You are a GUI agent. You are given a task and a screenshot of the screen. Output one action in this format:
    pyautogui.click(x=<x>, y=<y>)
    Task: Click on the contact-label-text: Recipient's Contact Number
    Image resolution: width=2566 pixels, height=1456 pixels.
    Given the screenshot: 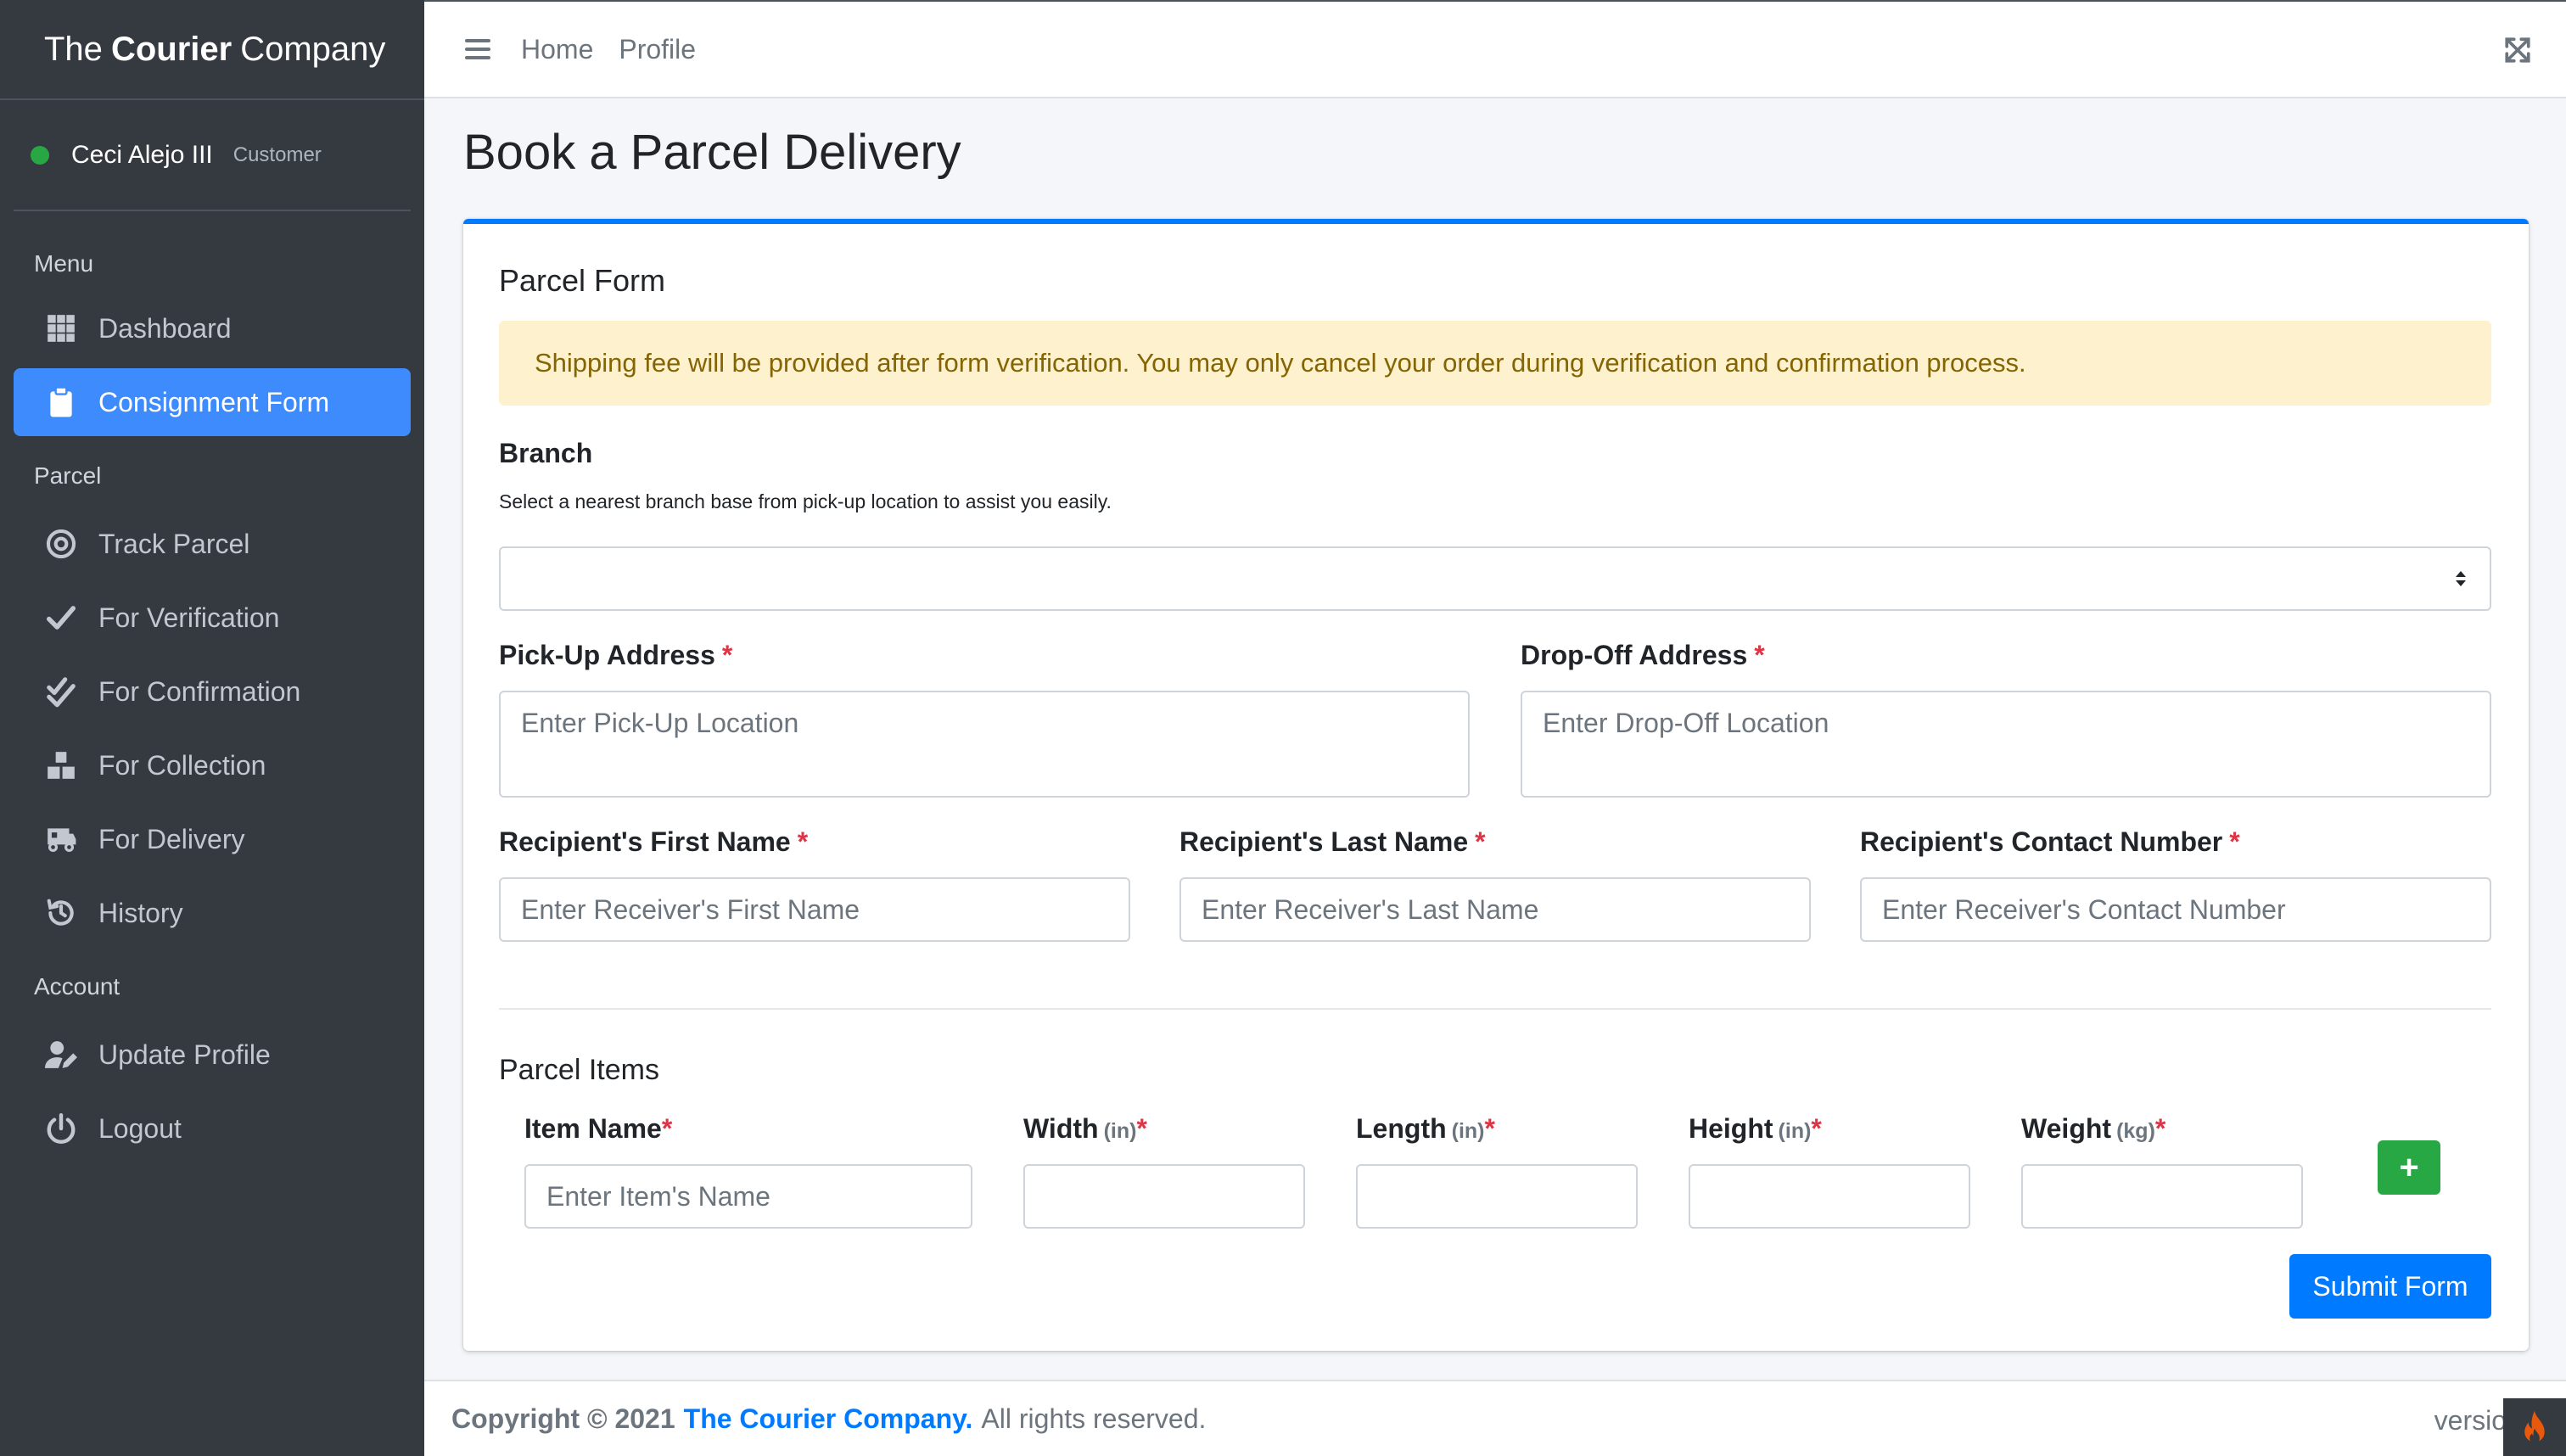 What is the action you would take?
    pyautogui.click(x=2041, y=842)
    